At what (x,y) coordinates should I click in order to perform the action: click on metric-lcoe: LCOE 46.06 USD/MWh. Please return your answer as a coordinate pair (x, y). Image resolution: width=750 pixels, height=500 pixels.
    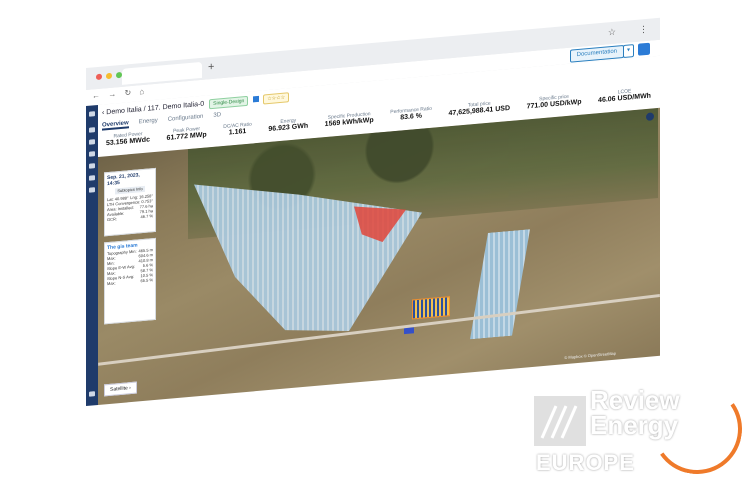
    Looking at the image, I should click on (624, 95).